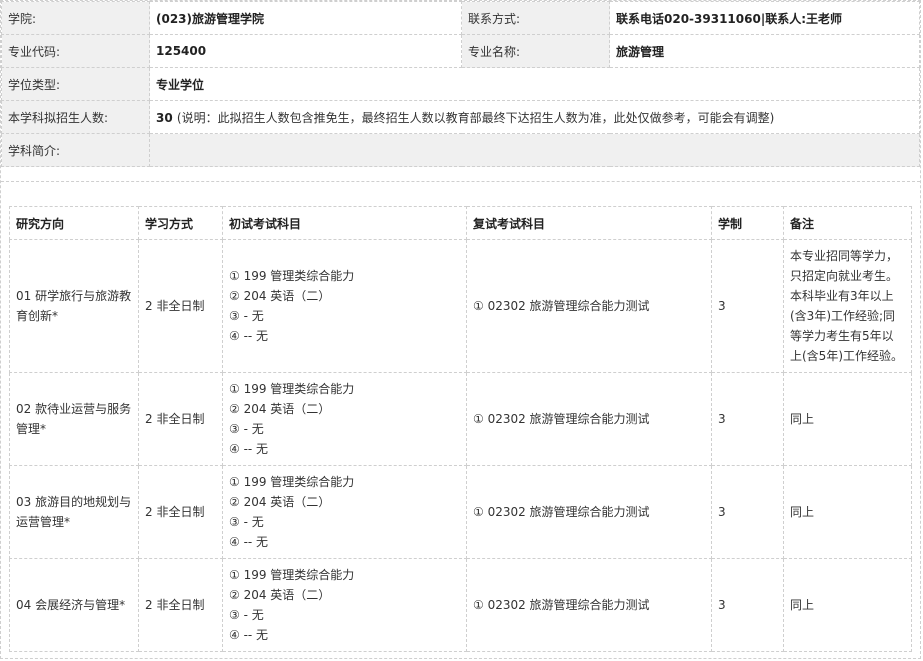  I want to click on major-name-label: 专业名称:, so click(535, 51).